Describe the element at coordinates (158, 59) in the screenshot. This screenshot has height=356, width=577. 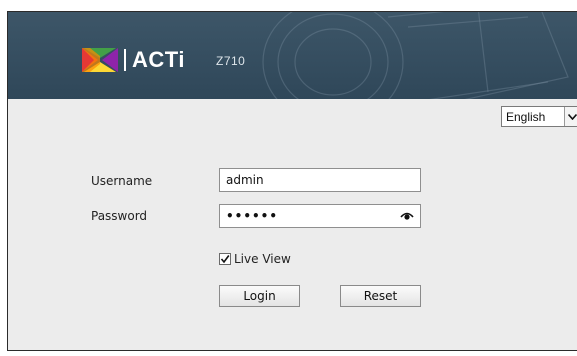
I see `brand-name: ACTi` at that location.